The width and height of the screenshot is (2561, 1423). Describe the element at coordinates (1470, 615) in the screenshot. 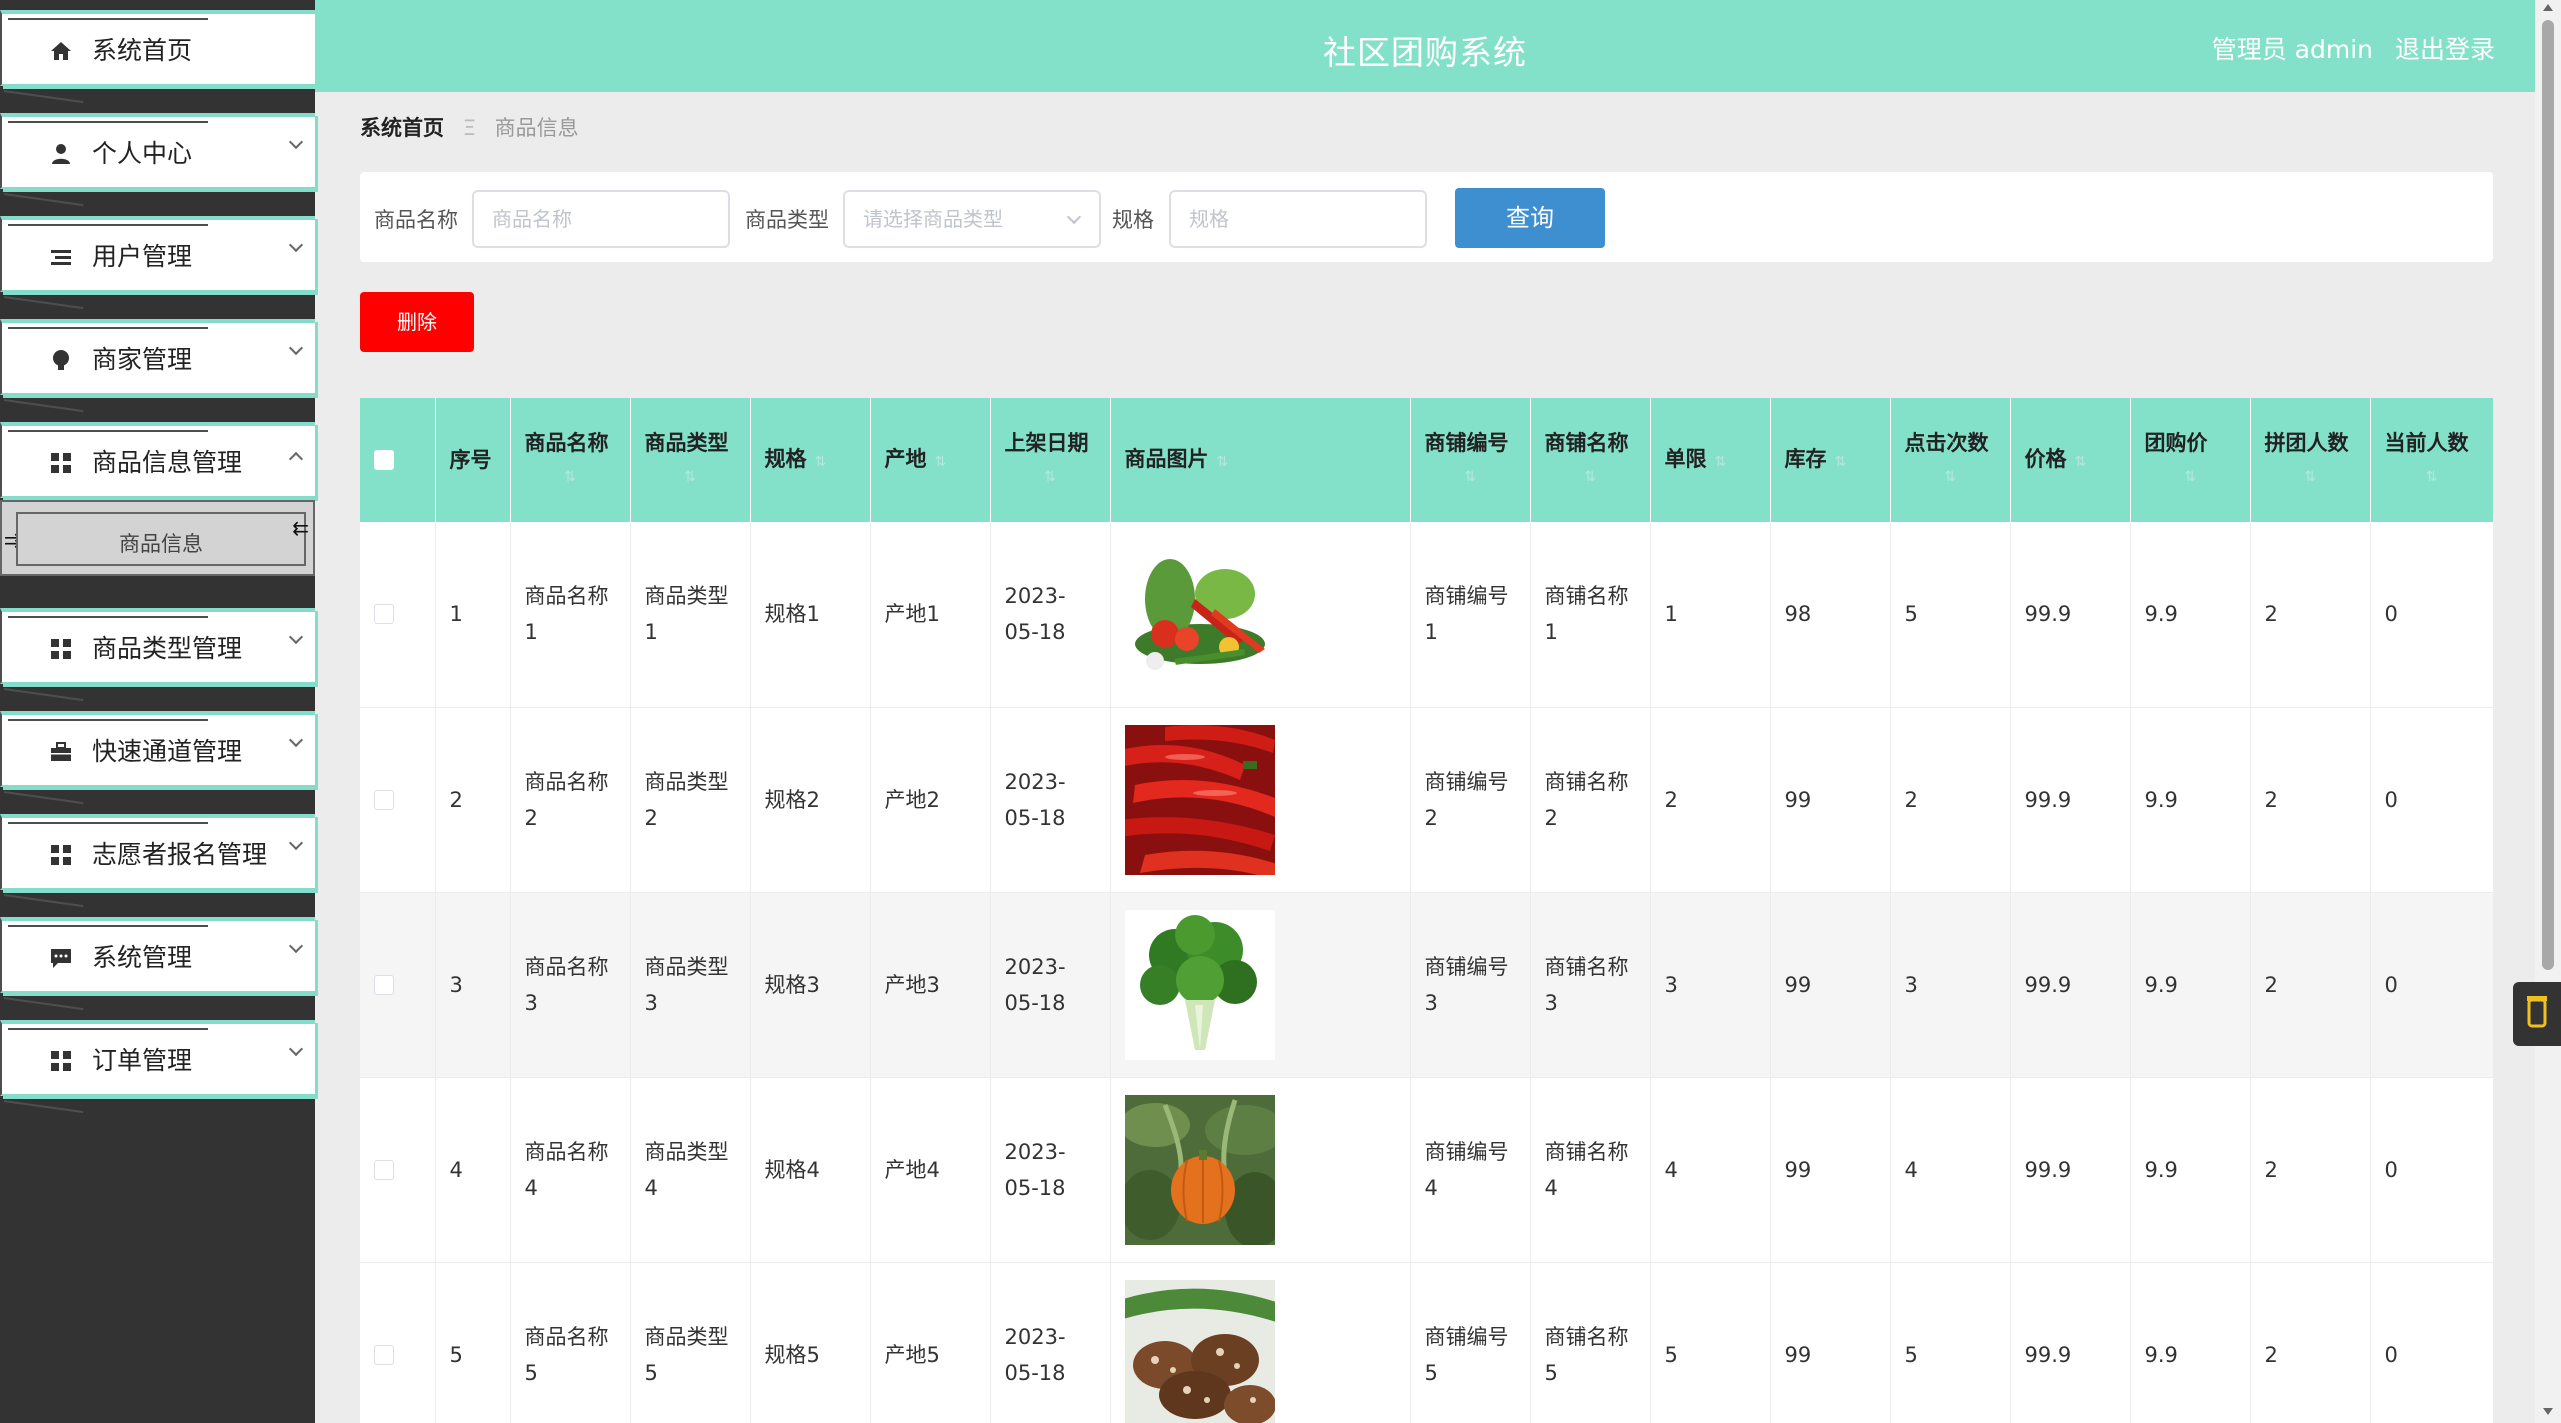

I see `cell-shop-no: 商铺编号1` at that location.